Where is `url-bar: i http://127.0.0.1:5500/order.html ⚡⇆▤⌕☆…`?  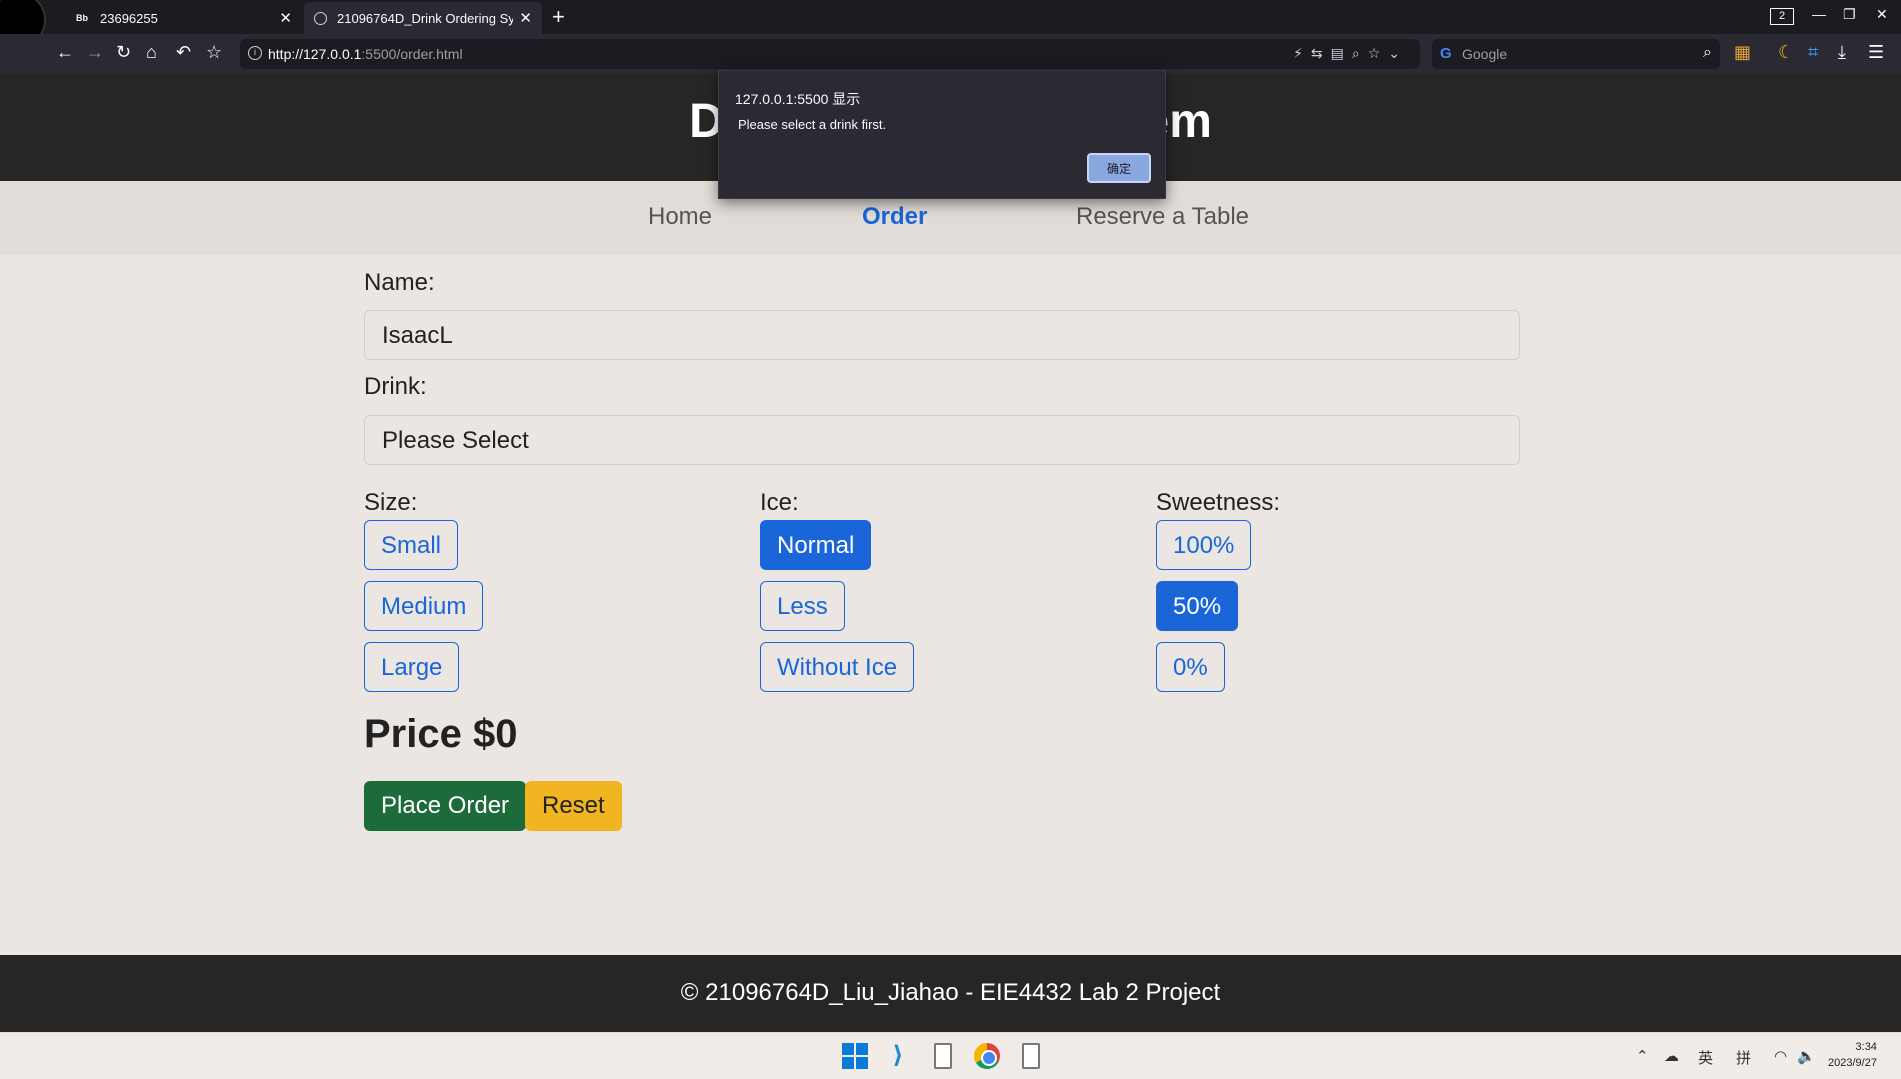 url-bar: i http://127.0.0.1:5500/order.html ⚡⇆▤⌕☆… is located at coordinates (830, 54).